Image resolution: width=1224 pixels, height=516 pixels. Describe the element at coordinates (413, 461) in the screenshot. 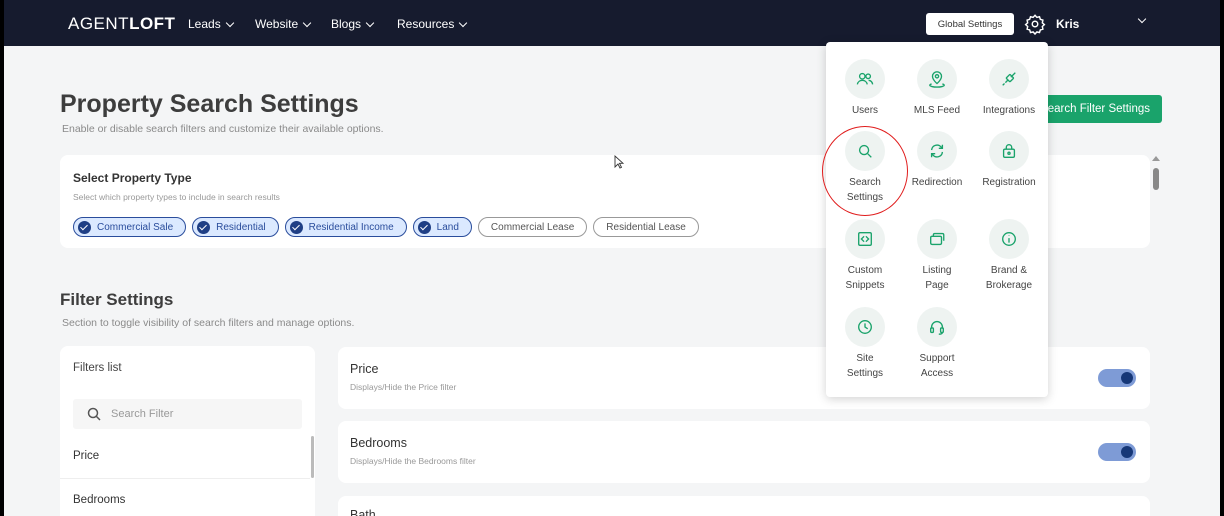

I see `filter-card-subtitle: Displays/Hide the Bedrooms filter` at that location.